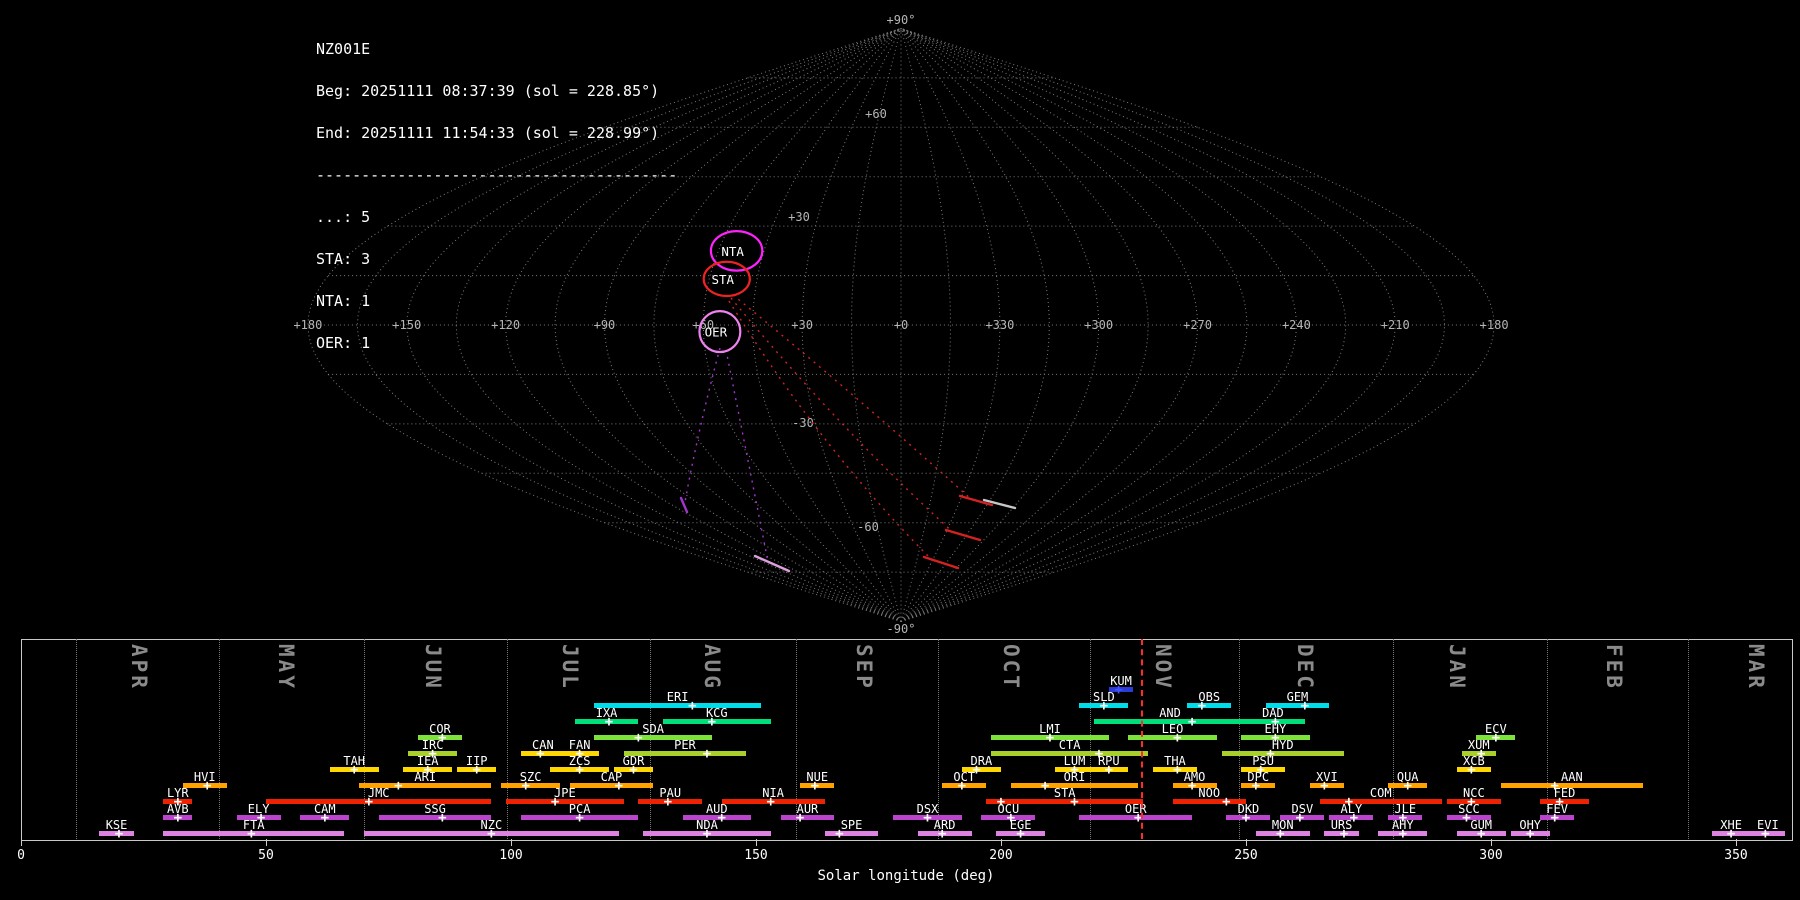 The width and height of the screenshot is (1800, 900). I want to click on peak-marker-sld: +, so click(1104, 705).